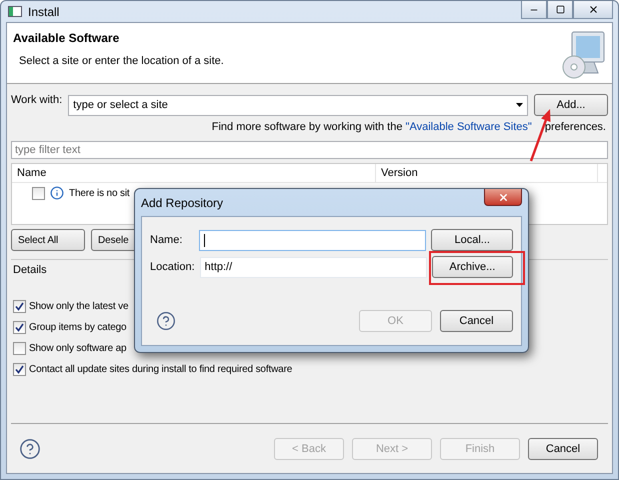  I want to click on dropdown-caret-icon, so click(519, 105).